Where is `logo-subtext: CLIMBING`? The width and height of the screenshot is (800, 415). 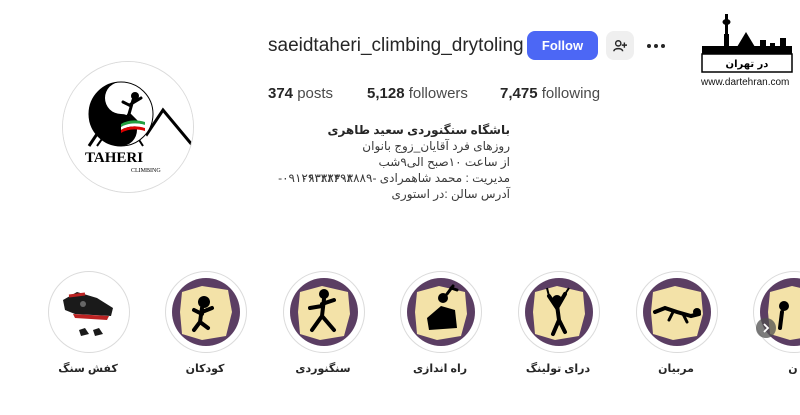
logo-subtext: CLIMBING is located at coordinates (146, 171).